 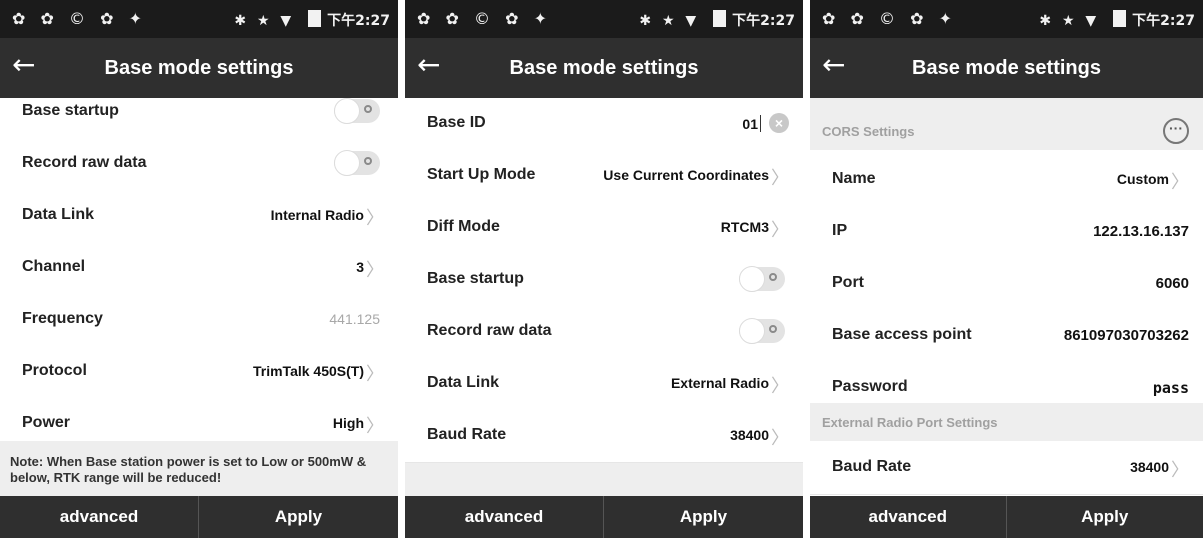 What do you see at coordinates (604, 479) in the screenshot?
I see `list-footer` at bounding box center [604, 479].